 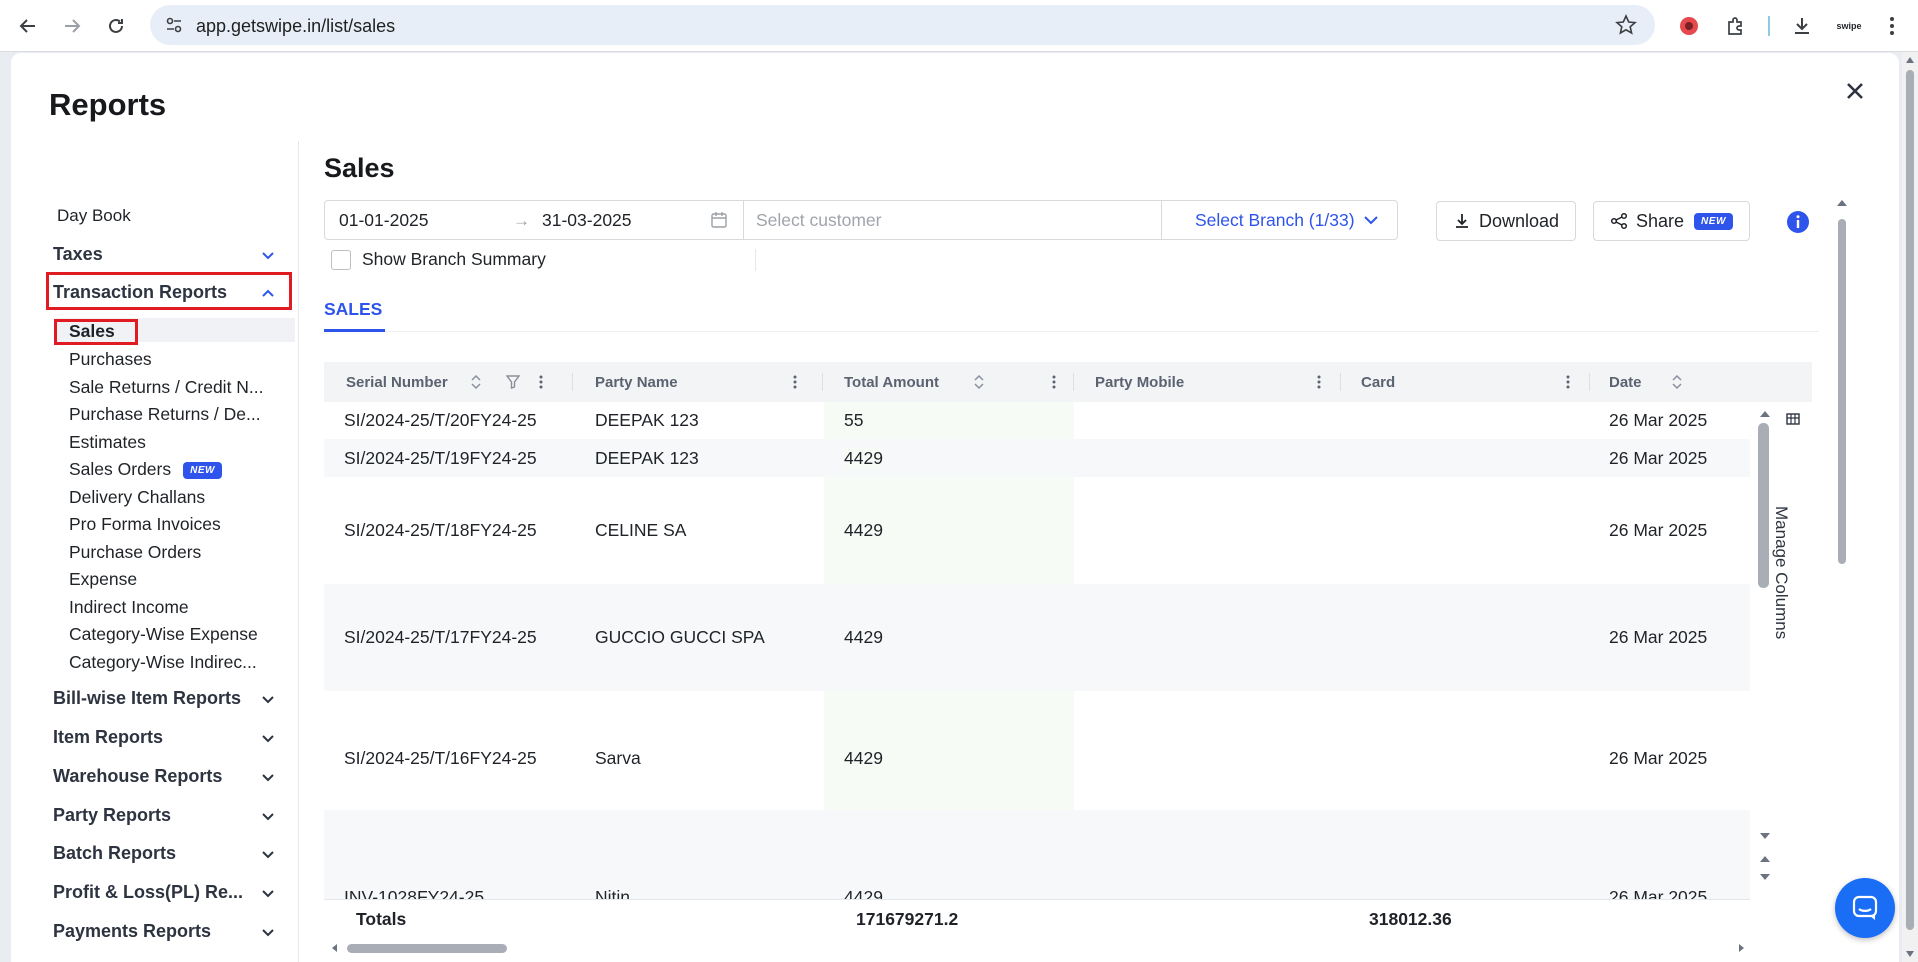 What do you see at coordinates (397, 382) in the screenshot?
I see `column-header-serial-number: Serial Number` at bounding box center [397, 382].